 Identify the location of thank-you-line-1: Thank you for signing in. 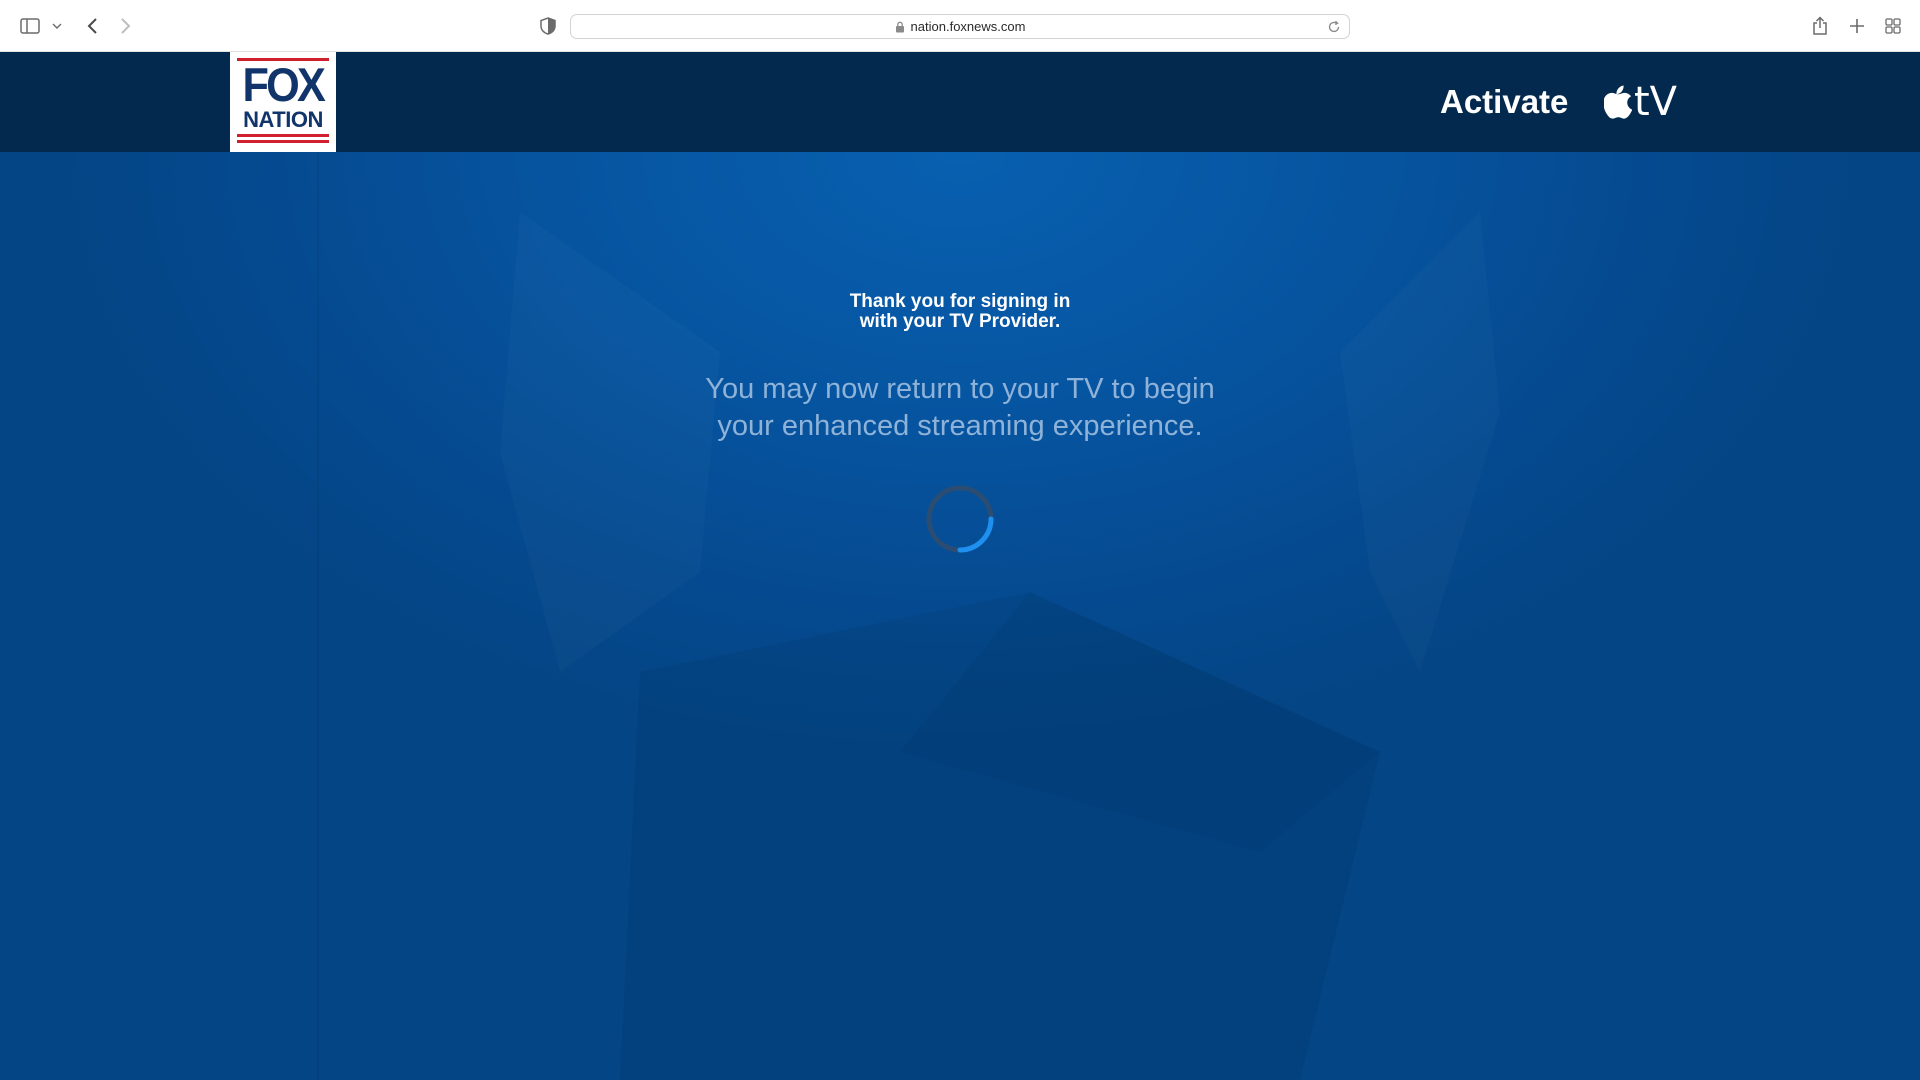
(960, 301).